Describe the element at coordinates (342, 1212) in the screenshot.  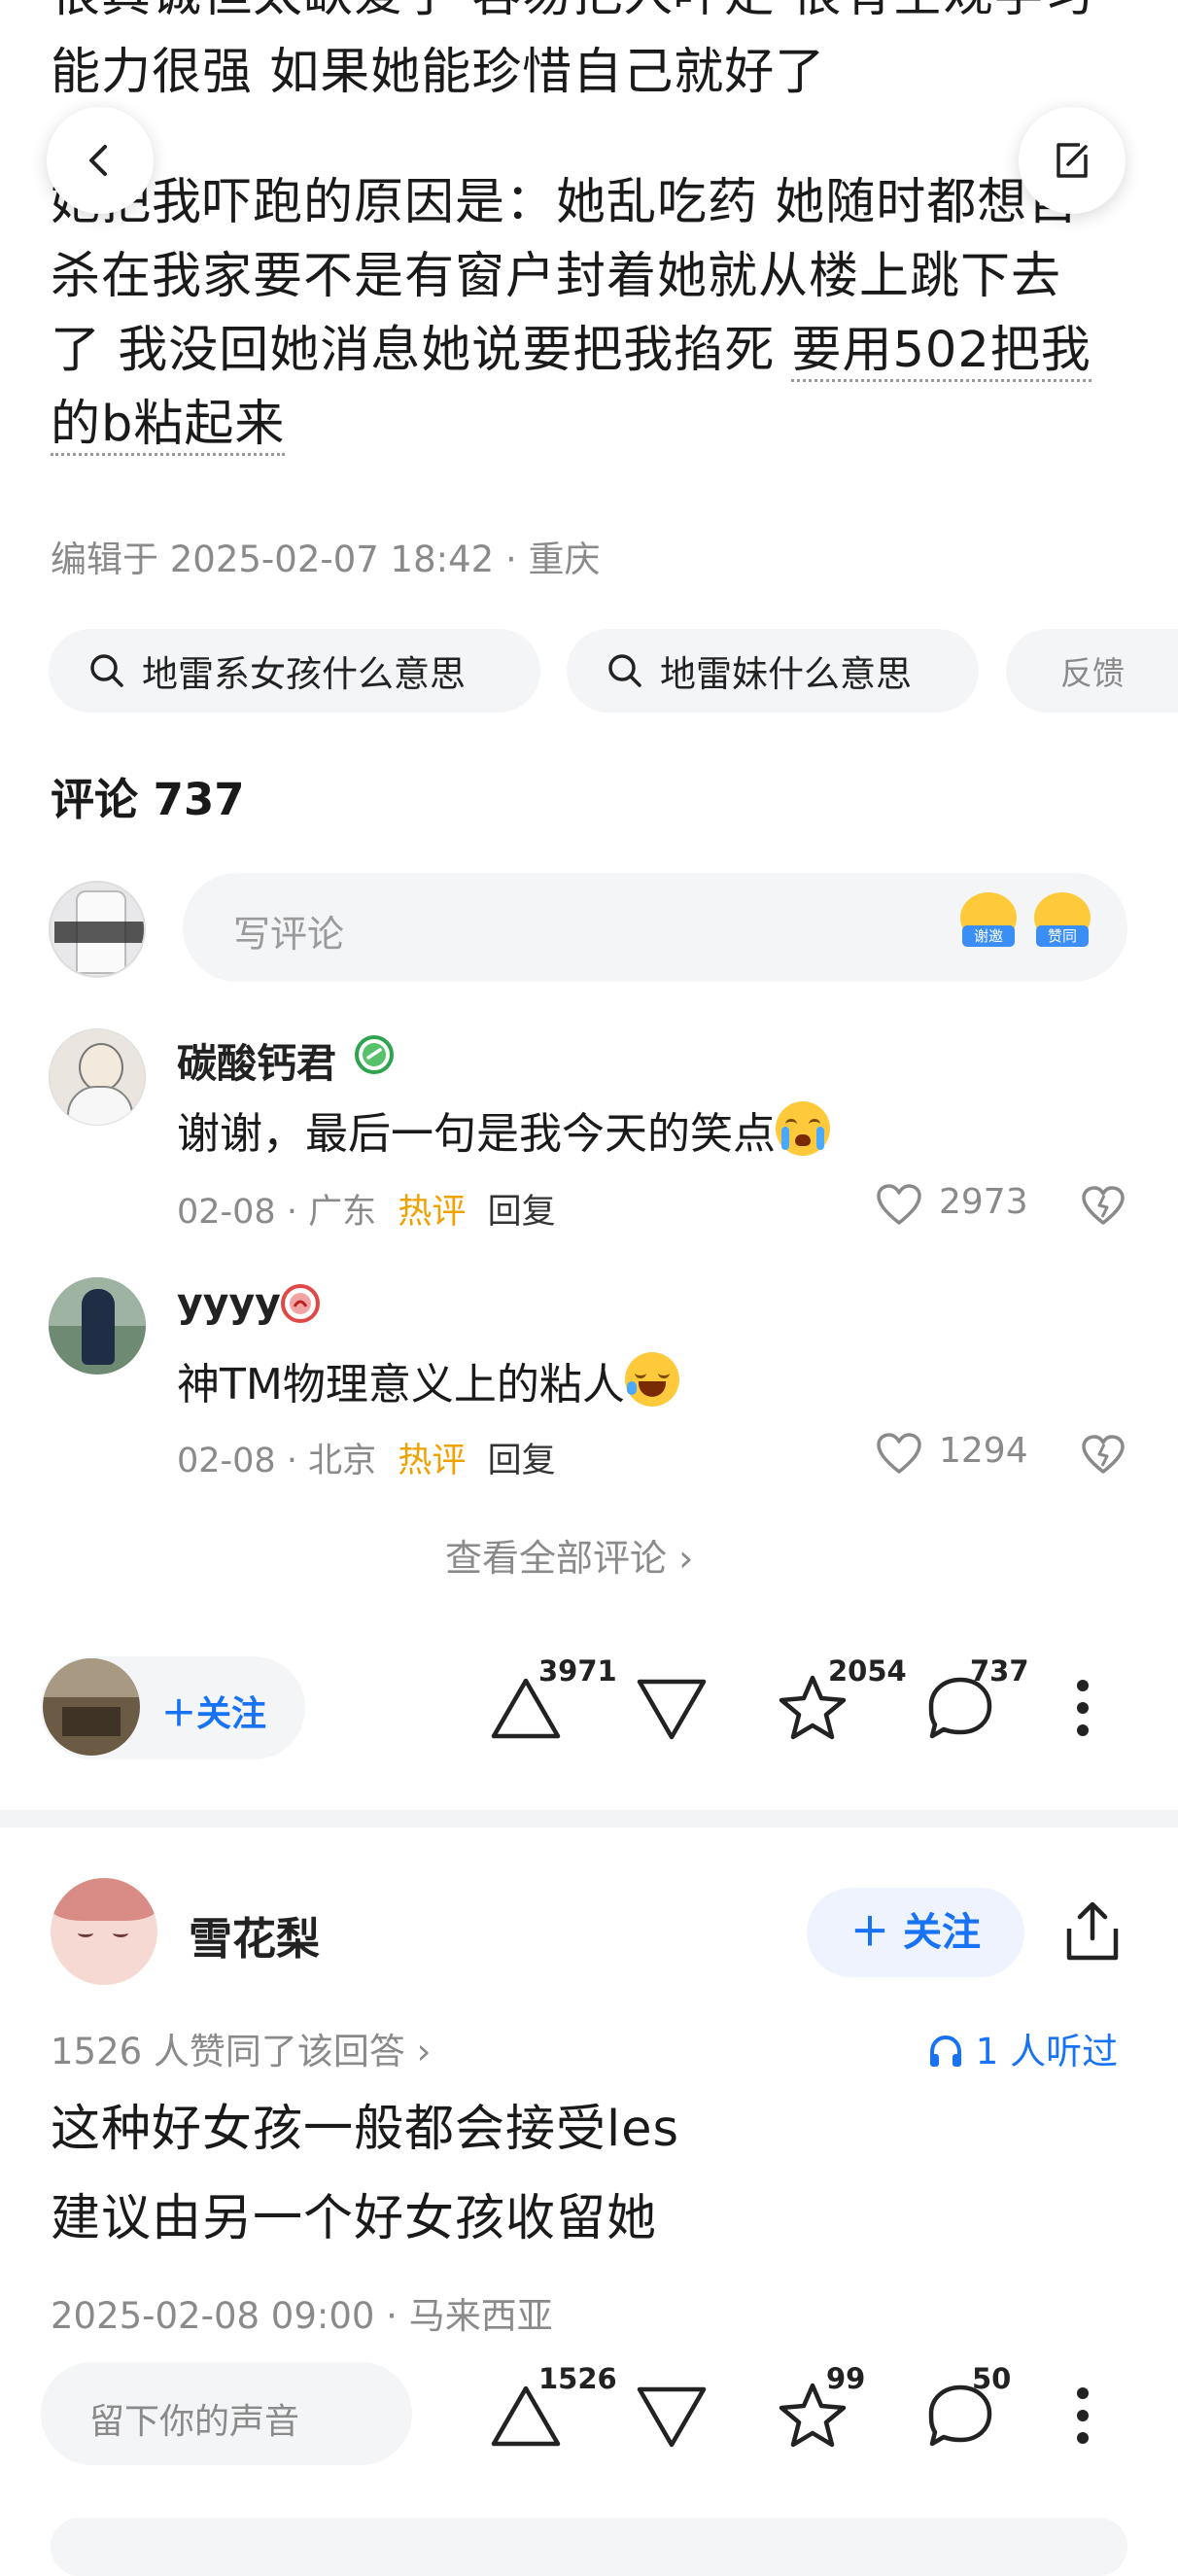
I see `comment-location: 广东` at that location.